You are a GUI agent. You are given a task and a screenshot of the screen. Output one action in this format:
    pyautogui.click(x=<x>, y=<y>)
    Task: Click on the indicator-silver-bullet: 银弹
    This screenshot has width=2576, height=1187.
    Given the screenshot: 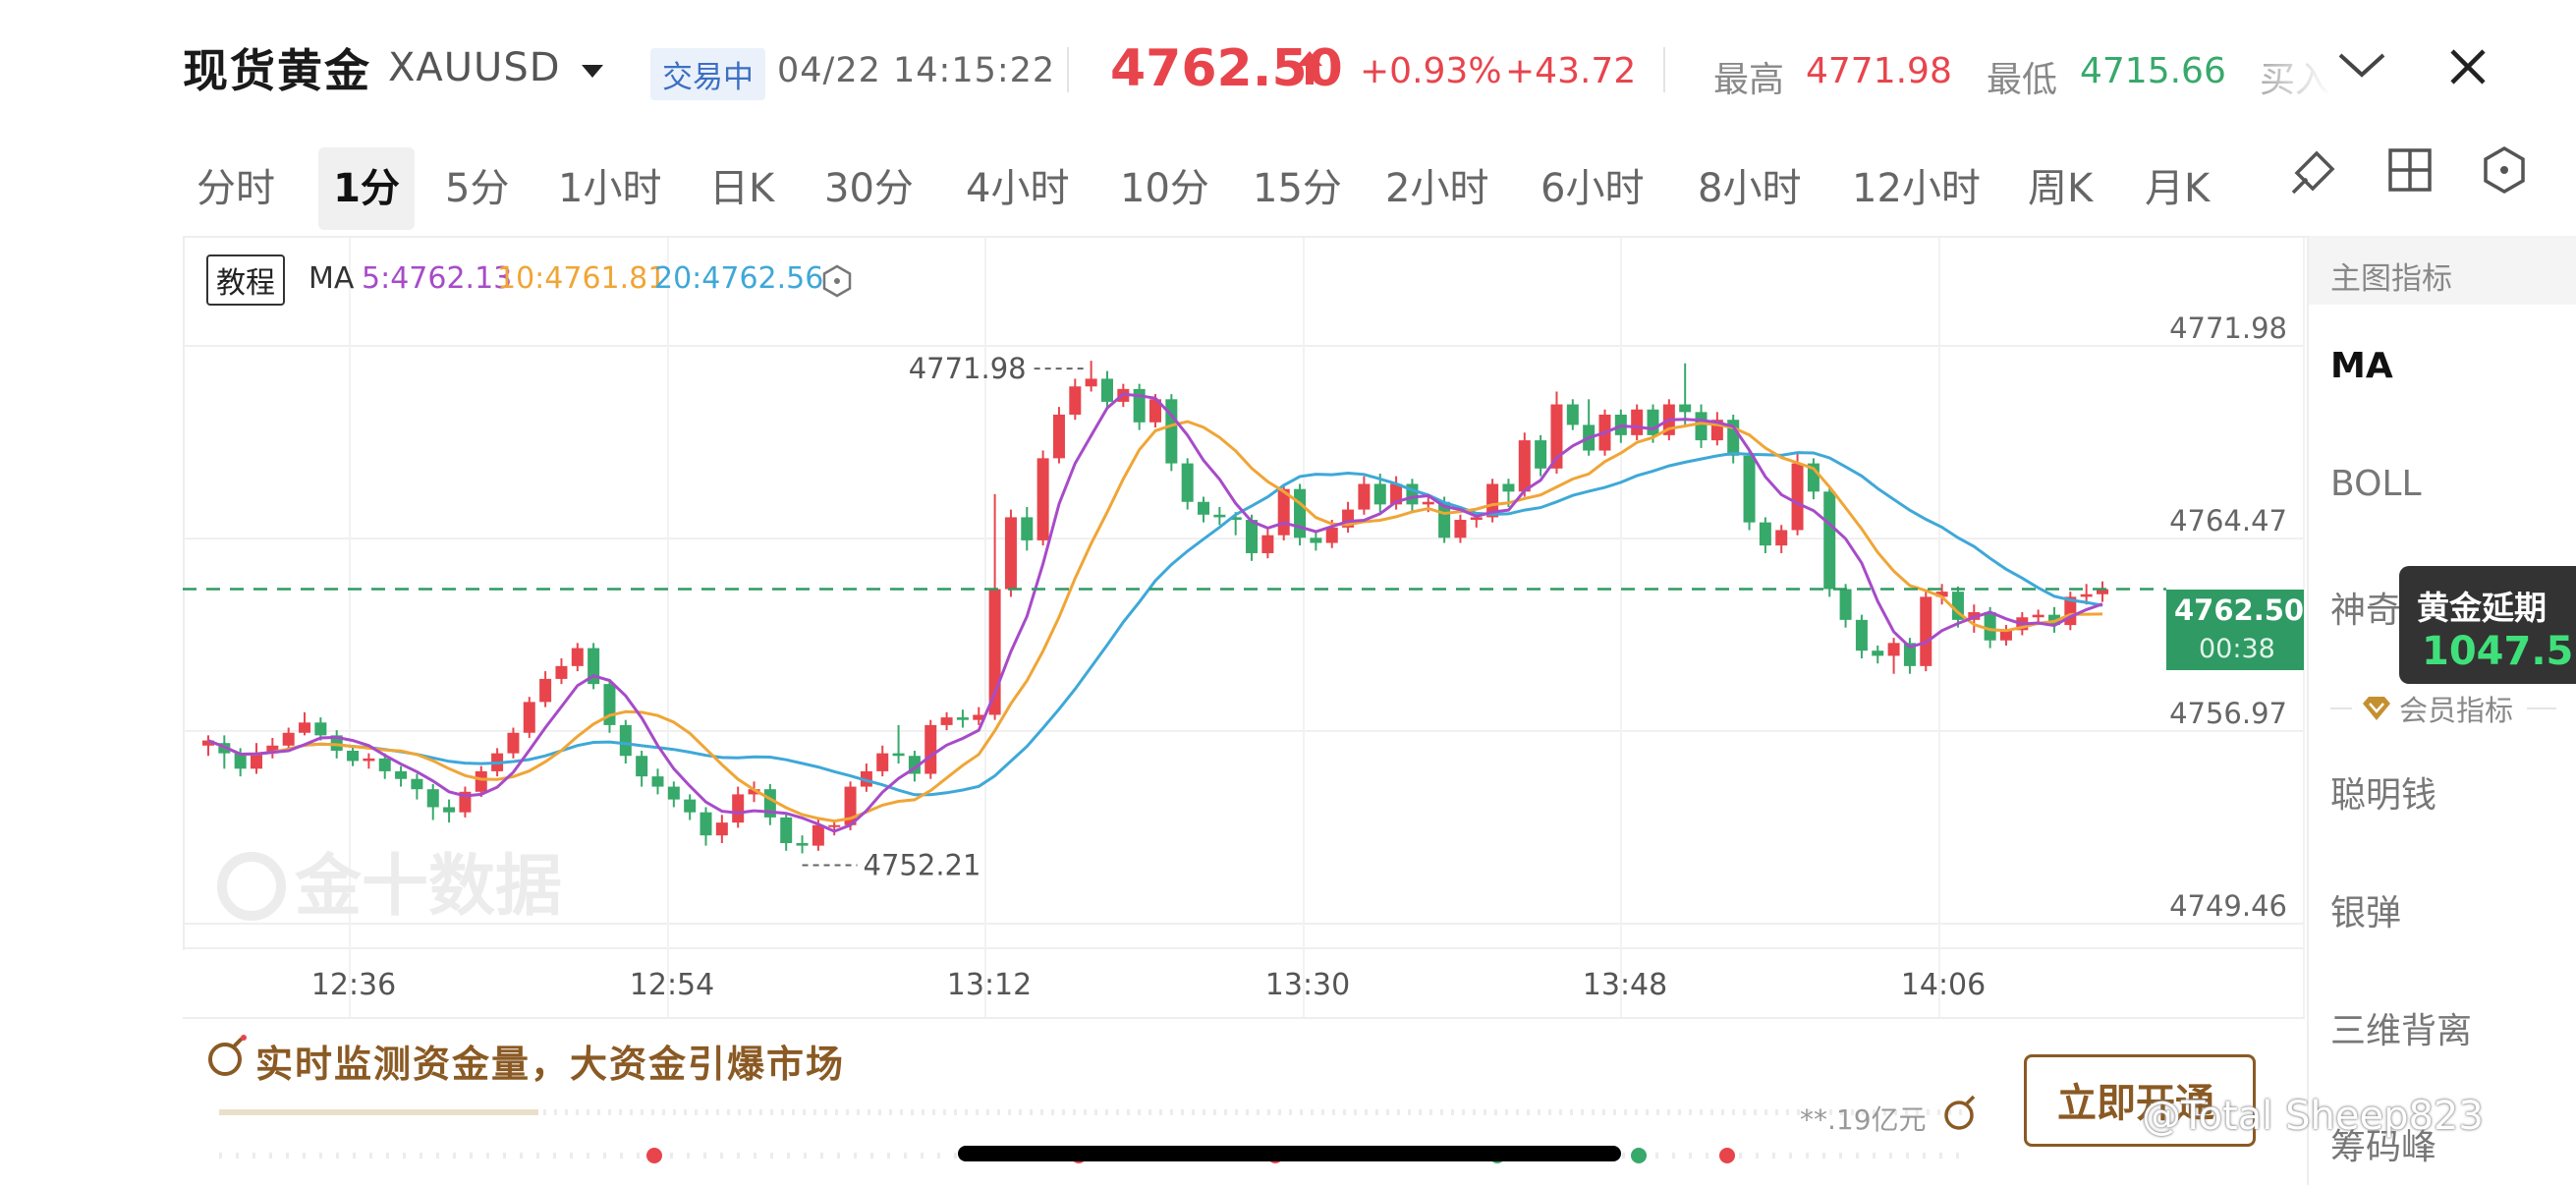 What is the action you would take?
    pyautogui.click(x=2365, y=909)
    